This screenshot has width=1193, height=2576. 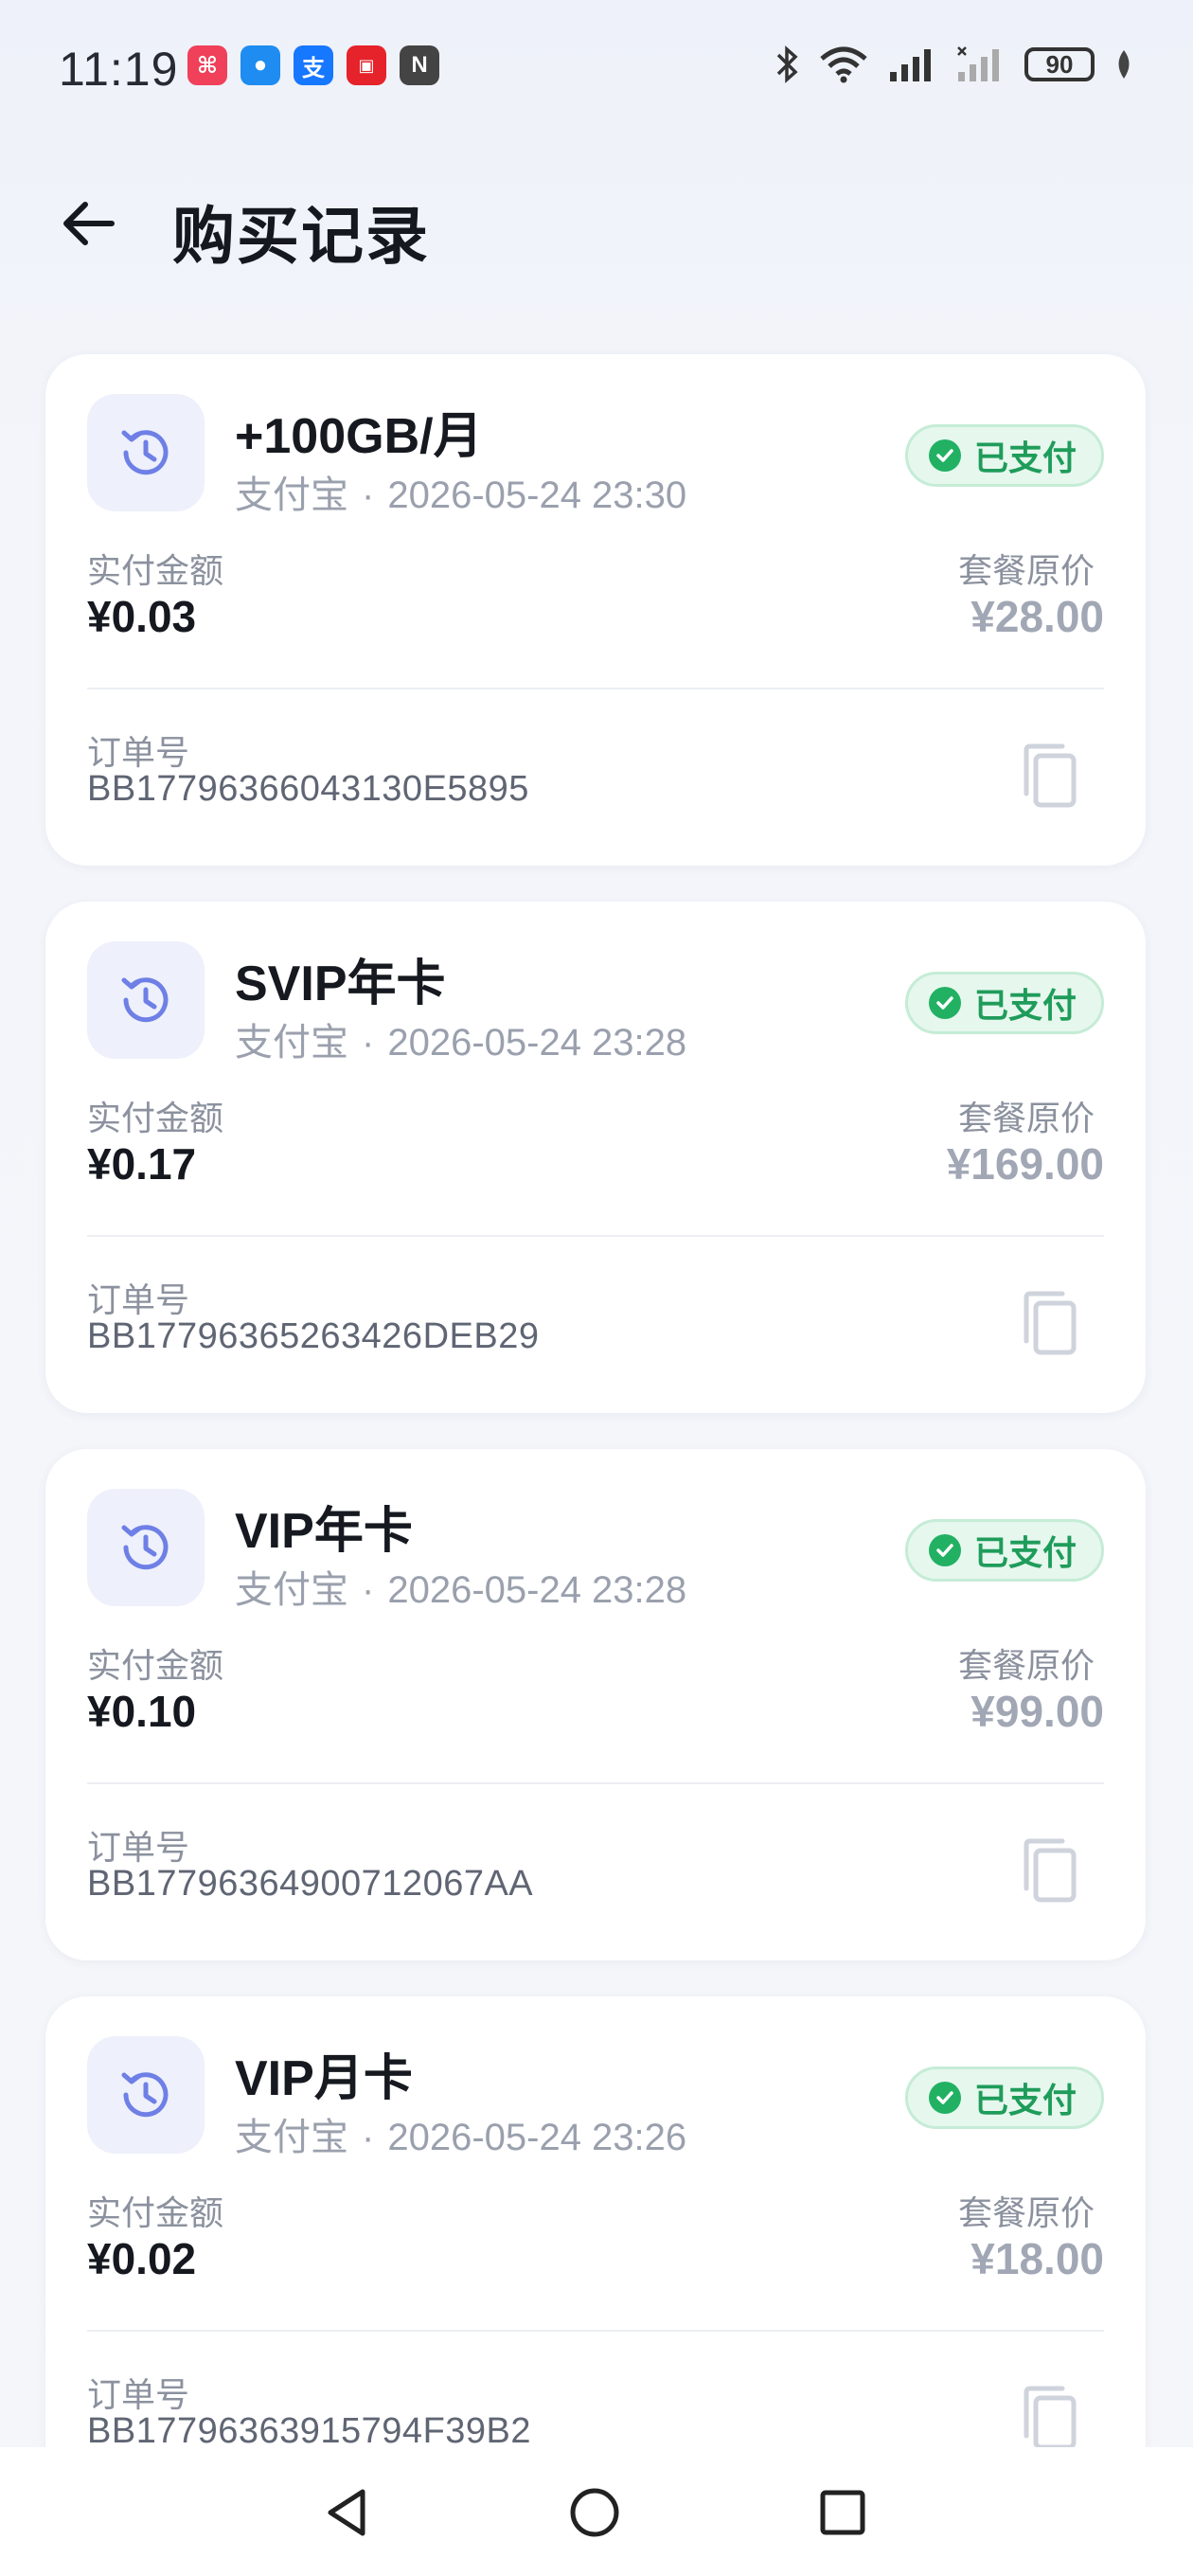 What do you see at coordinates (537, 2137) in the screenshot?
I see `order-time: 2026-05-24 23:26` at bounding box center [537, 2137].